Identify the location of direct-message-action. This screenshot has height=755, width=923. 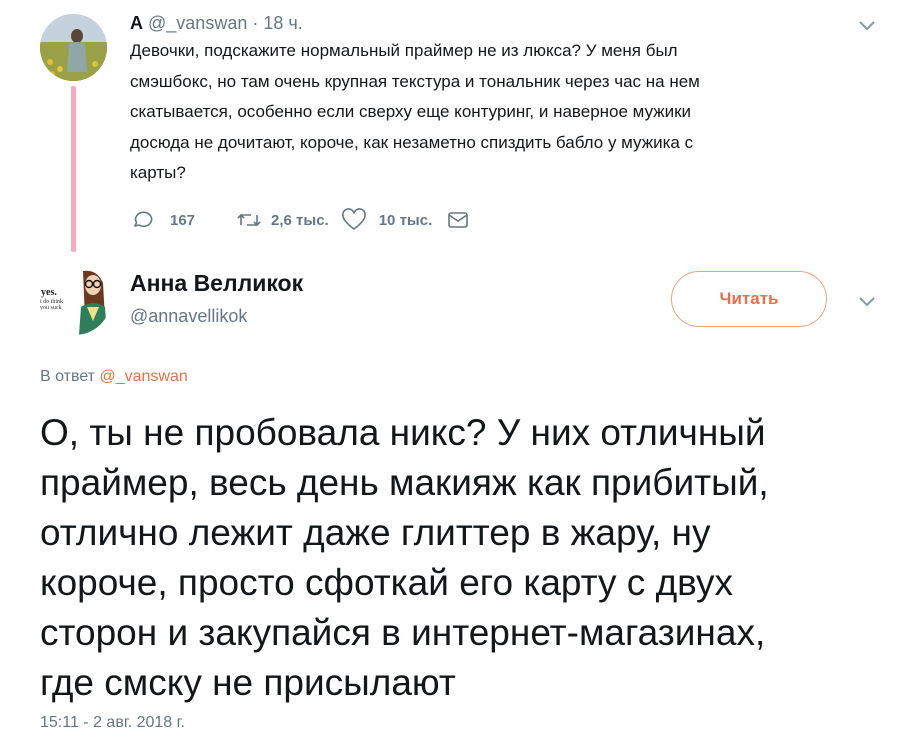
(458, 220).